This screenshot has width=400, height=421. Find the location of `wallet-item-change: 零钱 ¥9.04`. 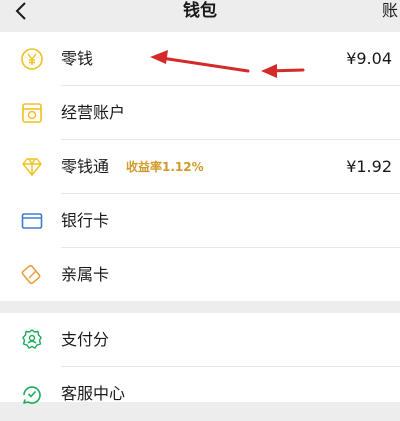

wallet-item-change: 零钱 ¥9.04 is located at coordinates (200, 59).